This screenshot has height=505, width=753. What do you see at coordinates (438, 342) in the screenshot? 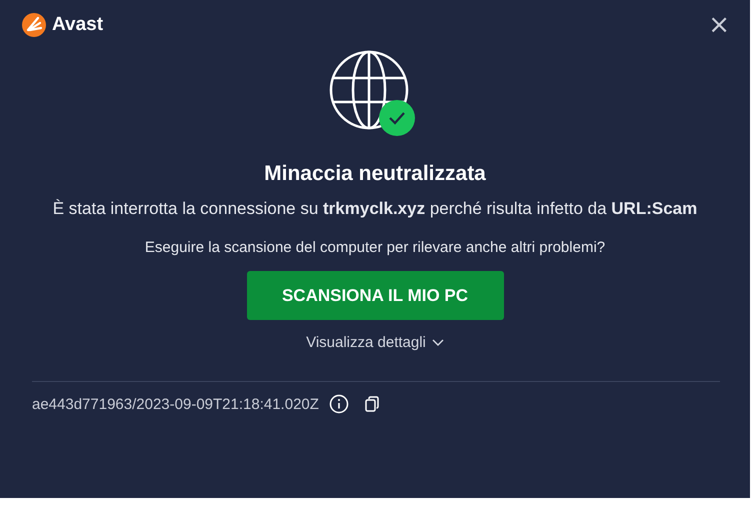
I see `chevron-down-icon` at bounding box center [438, 342].